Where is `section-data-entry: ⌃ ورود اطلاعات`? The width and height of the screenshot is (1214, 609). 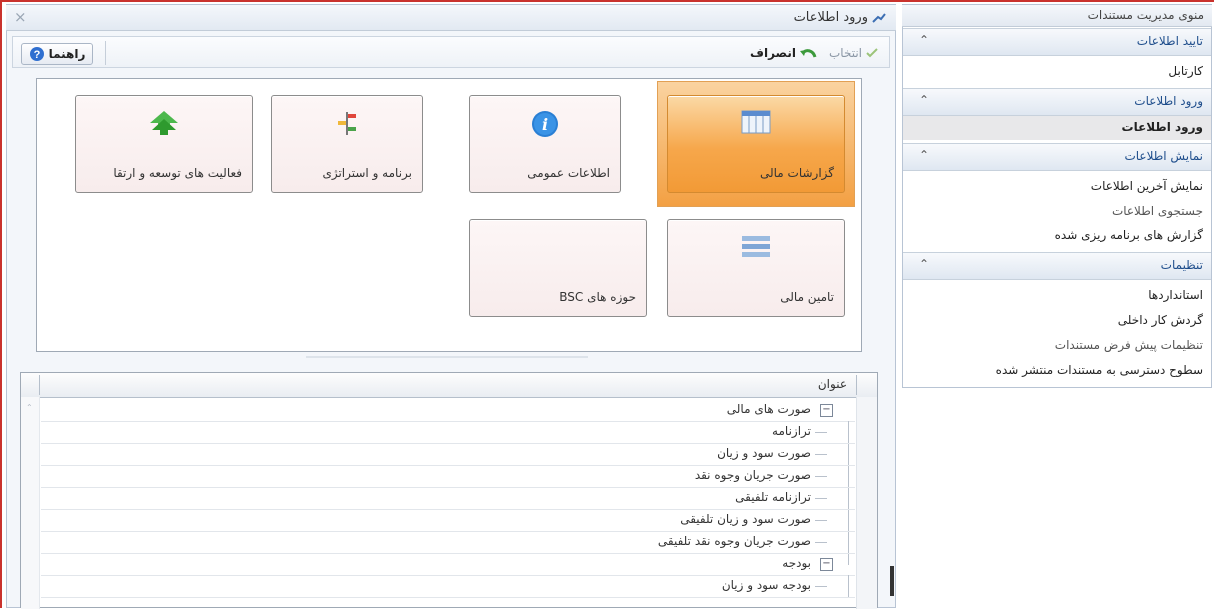 section-data-entry: ⌃ ورود اطلاعات is located at coordinates (1057, 102).